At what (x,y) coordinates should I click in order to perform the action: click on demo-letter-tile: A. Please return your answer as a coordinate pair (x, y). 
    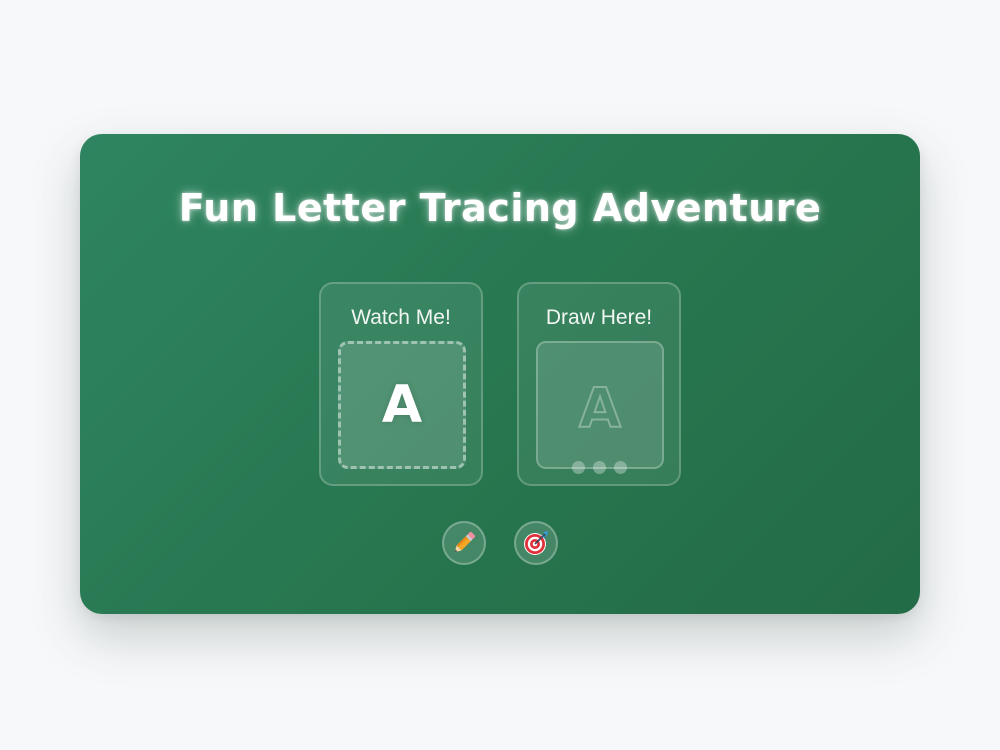
    Looking at the image, I should click on (402, 405).